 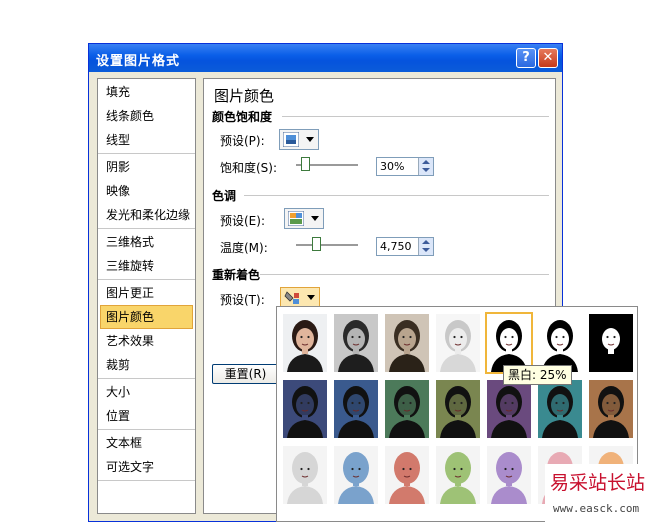 I want to click on recolor-option-dark-green, so click(x=407, y=409).